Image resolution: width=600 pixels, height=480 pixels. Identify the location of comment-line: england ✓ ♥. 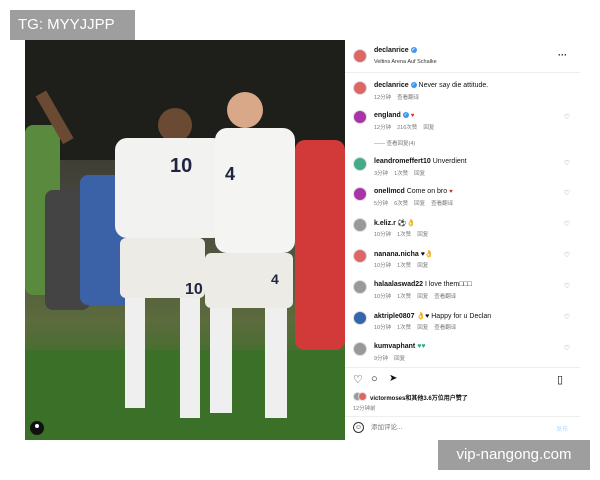
(394, 115).